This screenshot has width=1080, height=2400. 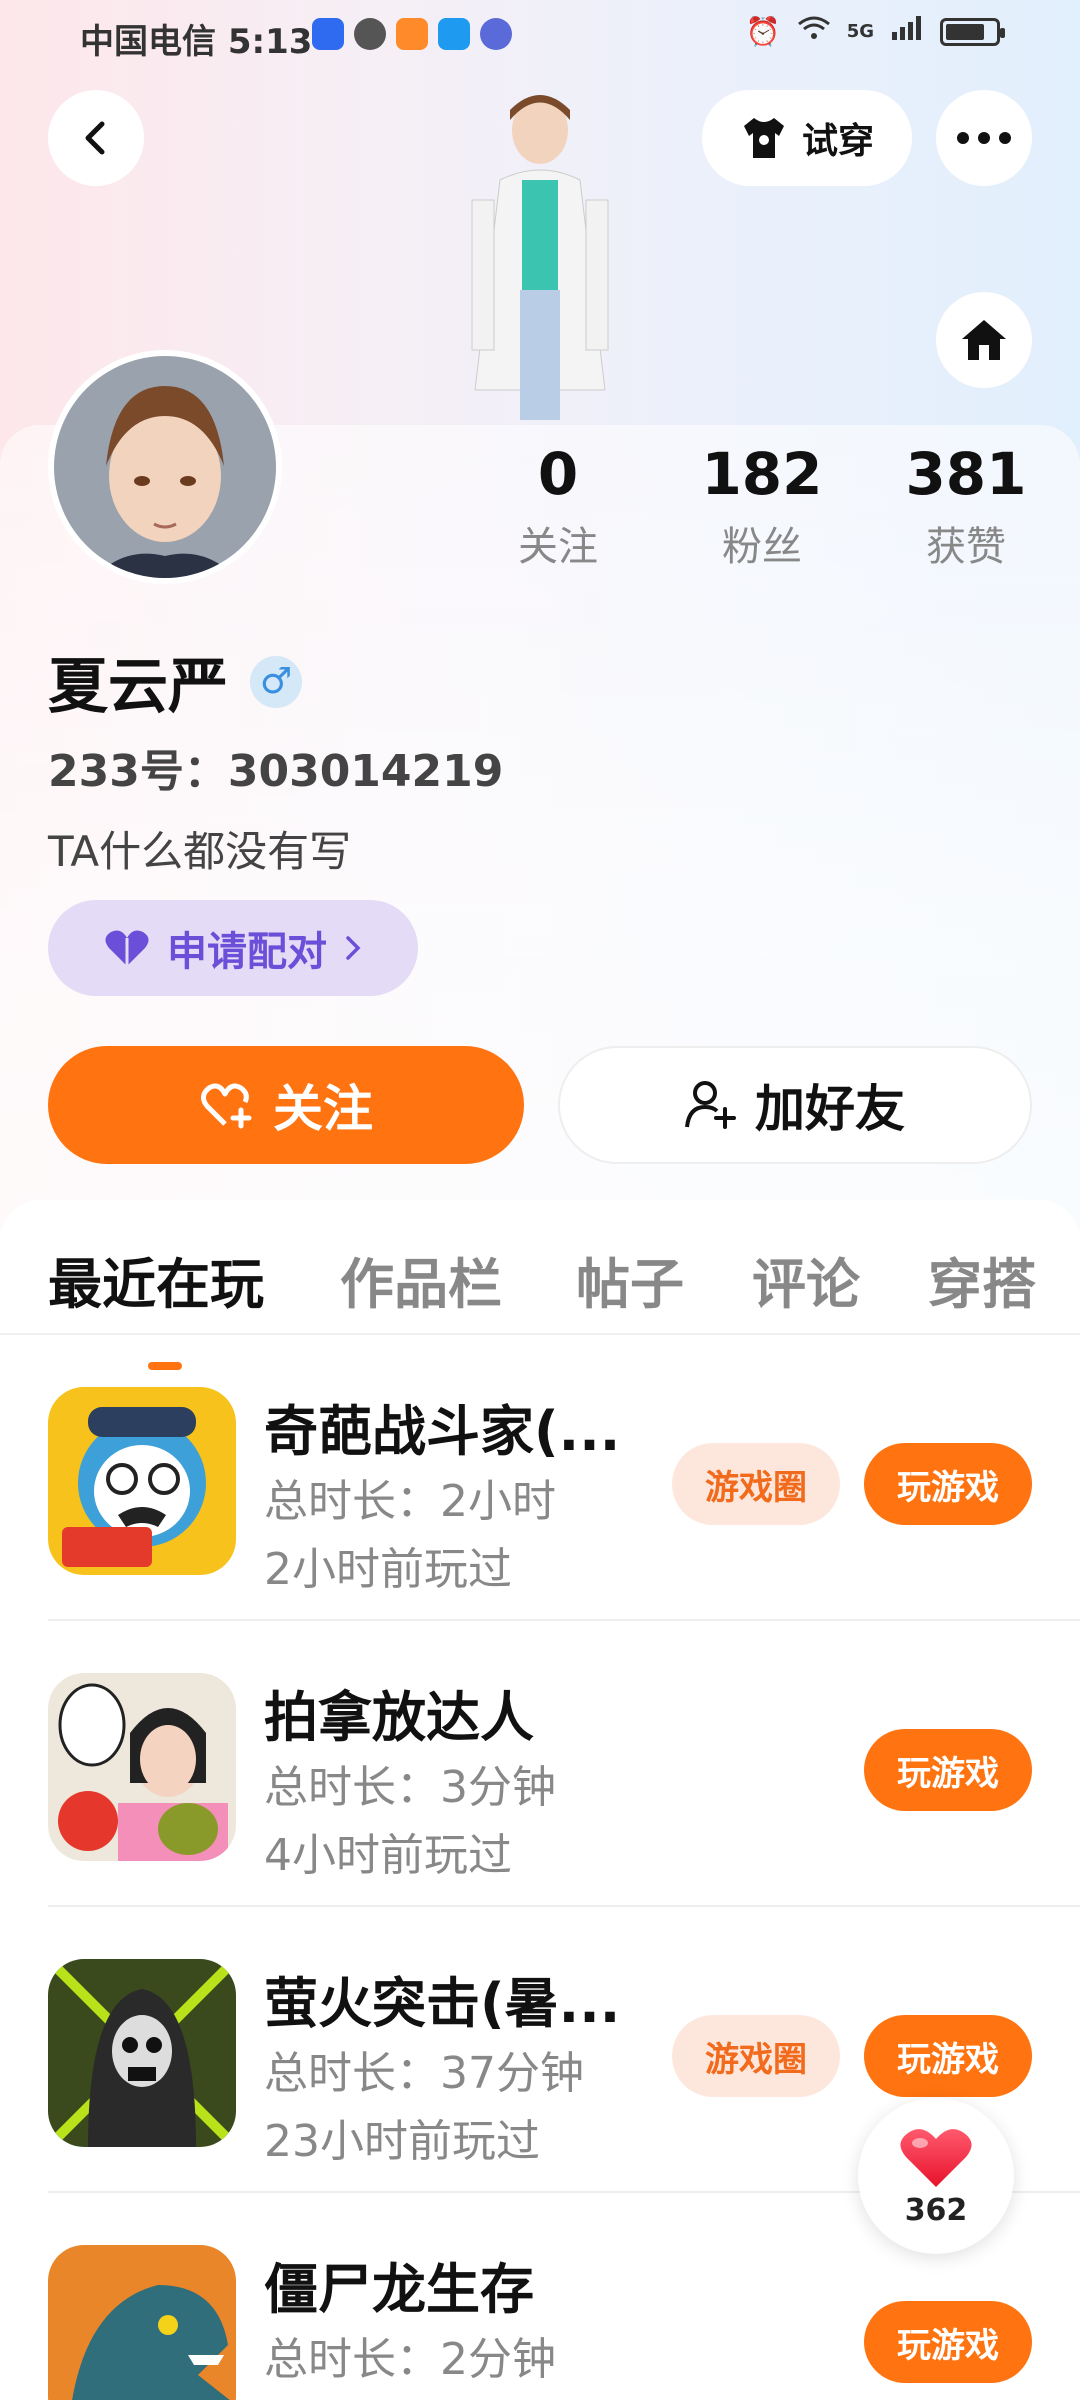 I want to click on follow-button: 关注, so click(x=286, y=1105).